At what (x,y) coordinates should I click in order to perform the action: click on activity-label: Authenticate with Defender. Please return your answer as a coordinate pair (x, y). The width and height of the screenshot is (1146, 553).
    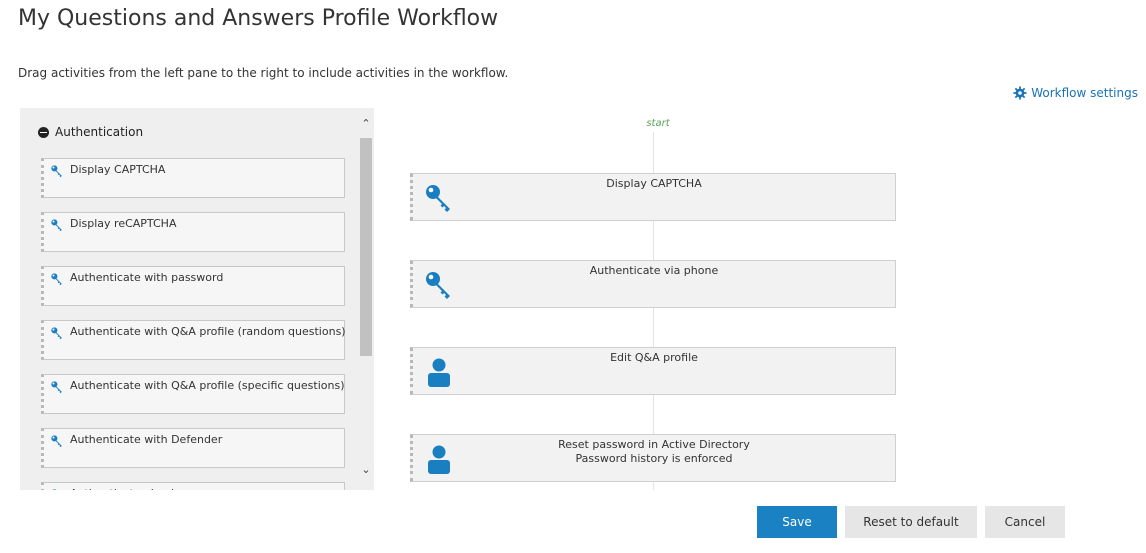
    Looking at the image, I should click on (146, 439).